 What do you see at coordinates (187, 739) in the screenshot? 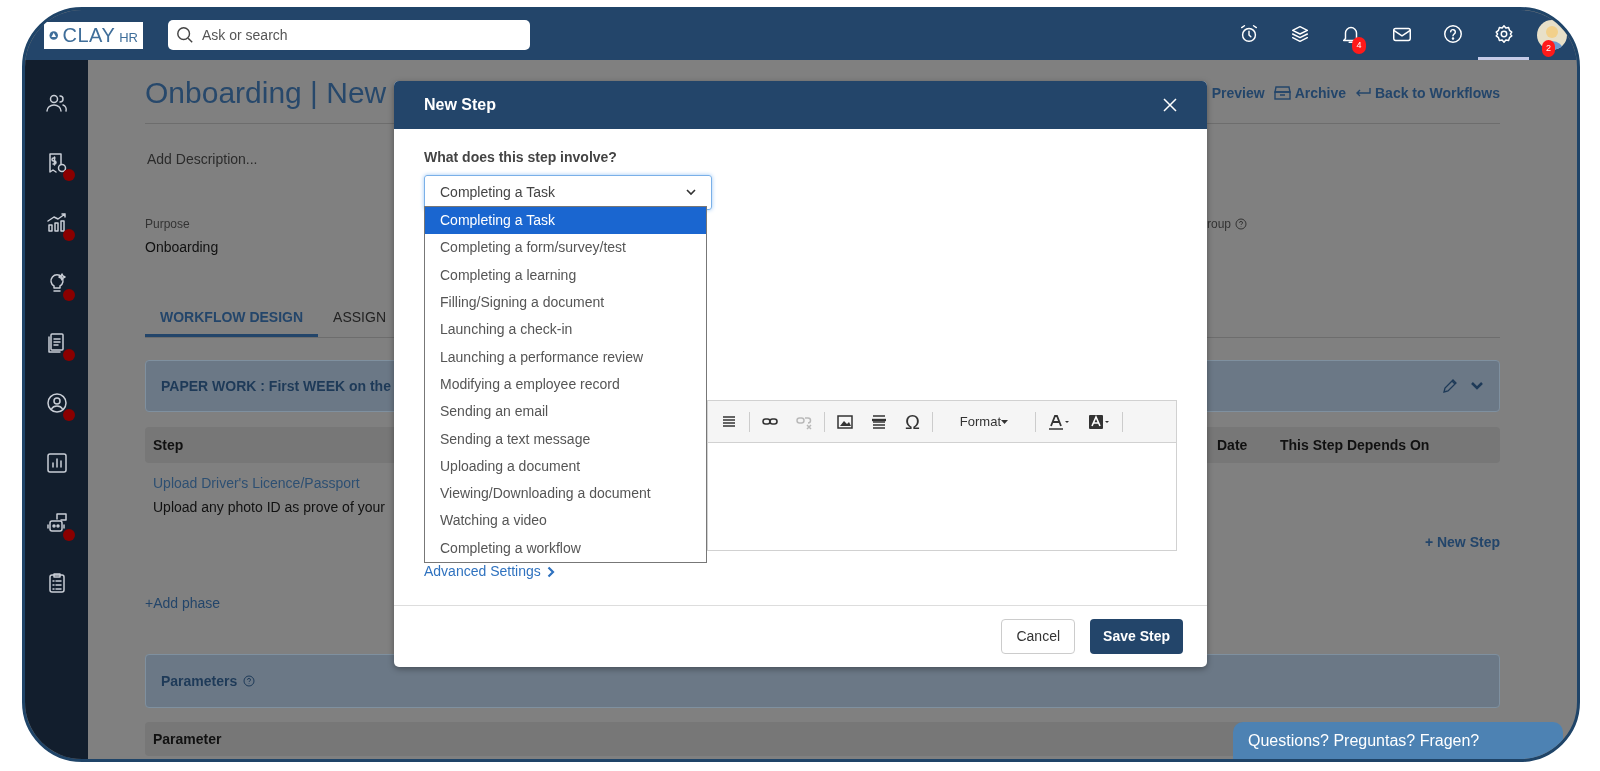
I see `column-header: Parameter` at bounding box center [187, 739].